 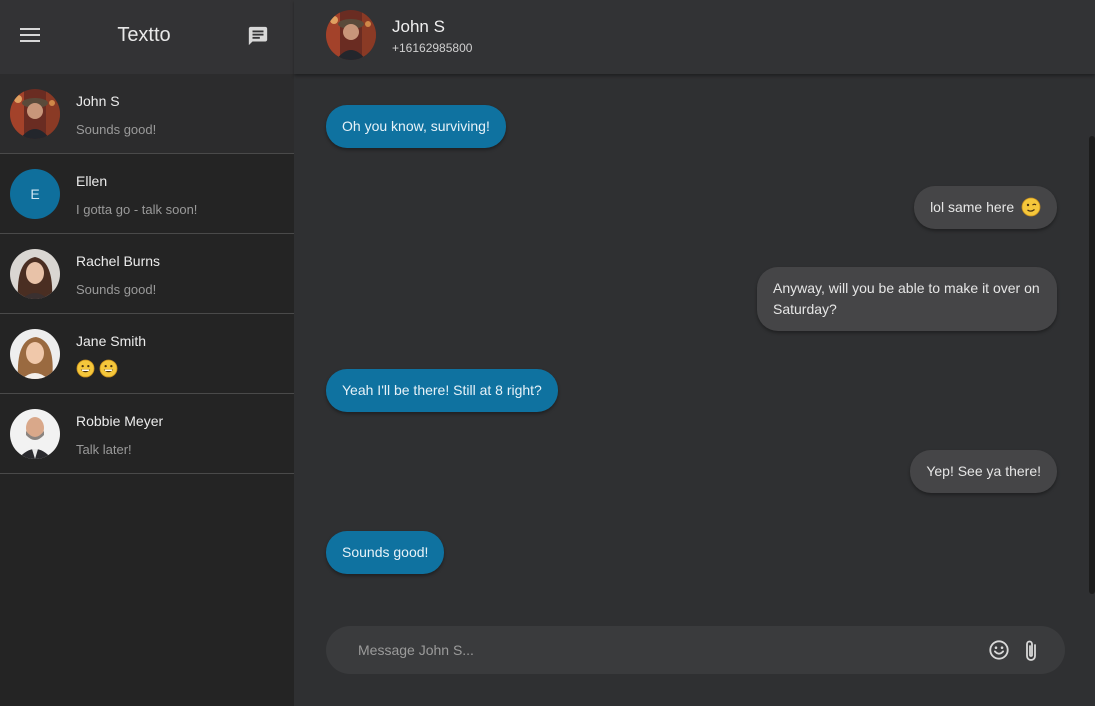 I want to click on message-outgoing: lol same here, so click(x=985, y=207).